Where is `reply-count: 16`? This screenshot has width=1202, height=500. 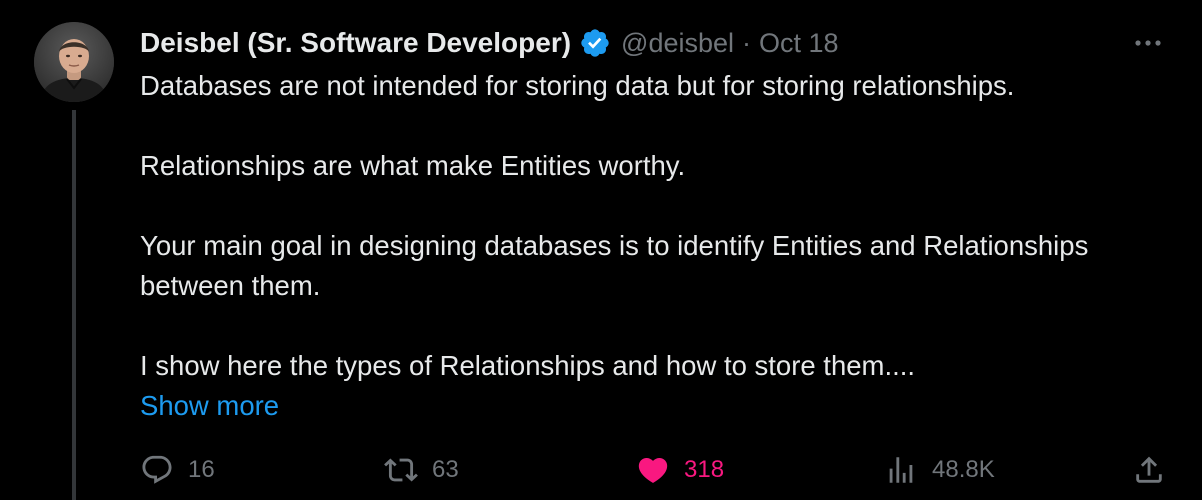
reply-count: 16 is located at coordinates (201, 469).